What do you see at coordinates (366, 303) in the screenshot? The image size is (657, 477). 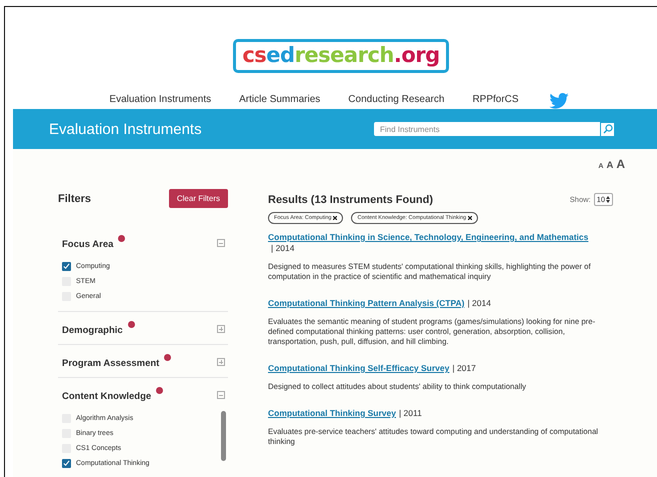 I see `result-title-link: Computational Thinking Pattern Analysis (CTPA)` at bounding box center [366, 303].